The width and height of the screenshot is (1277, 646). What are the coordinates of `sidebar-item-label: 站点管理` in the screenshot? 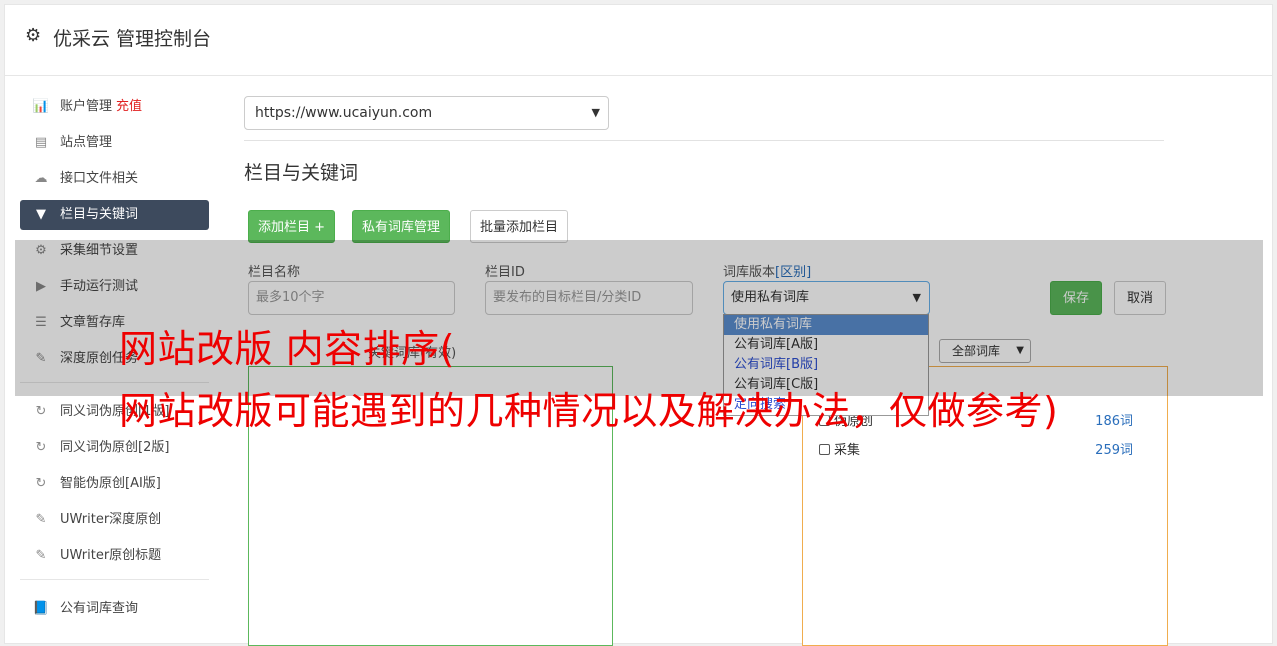 It's located at (86, 142).